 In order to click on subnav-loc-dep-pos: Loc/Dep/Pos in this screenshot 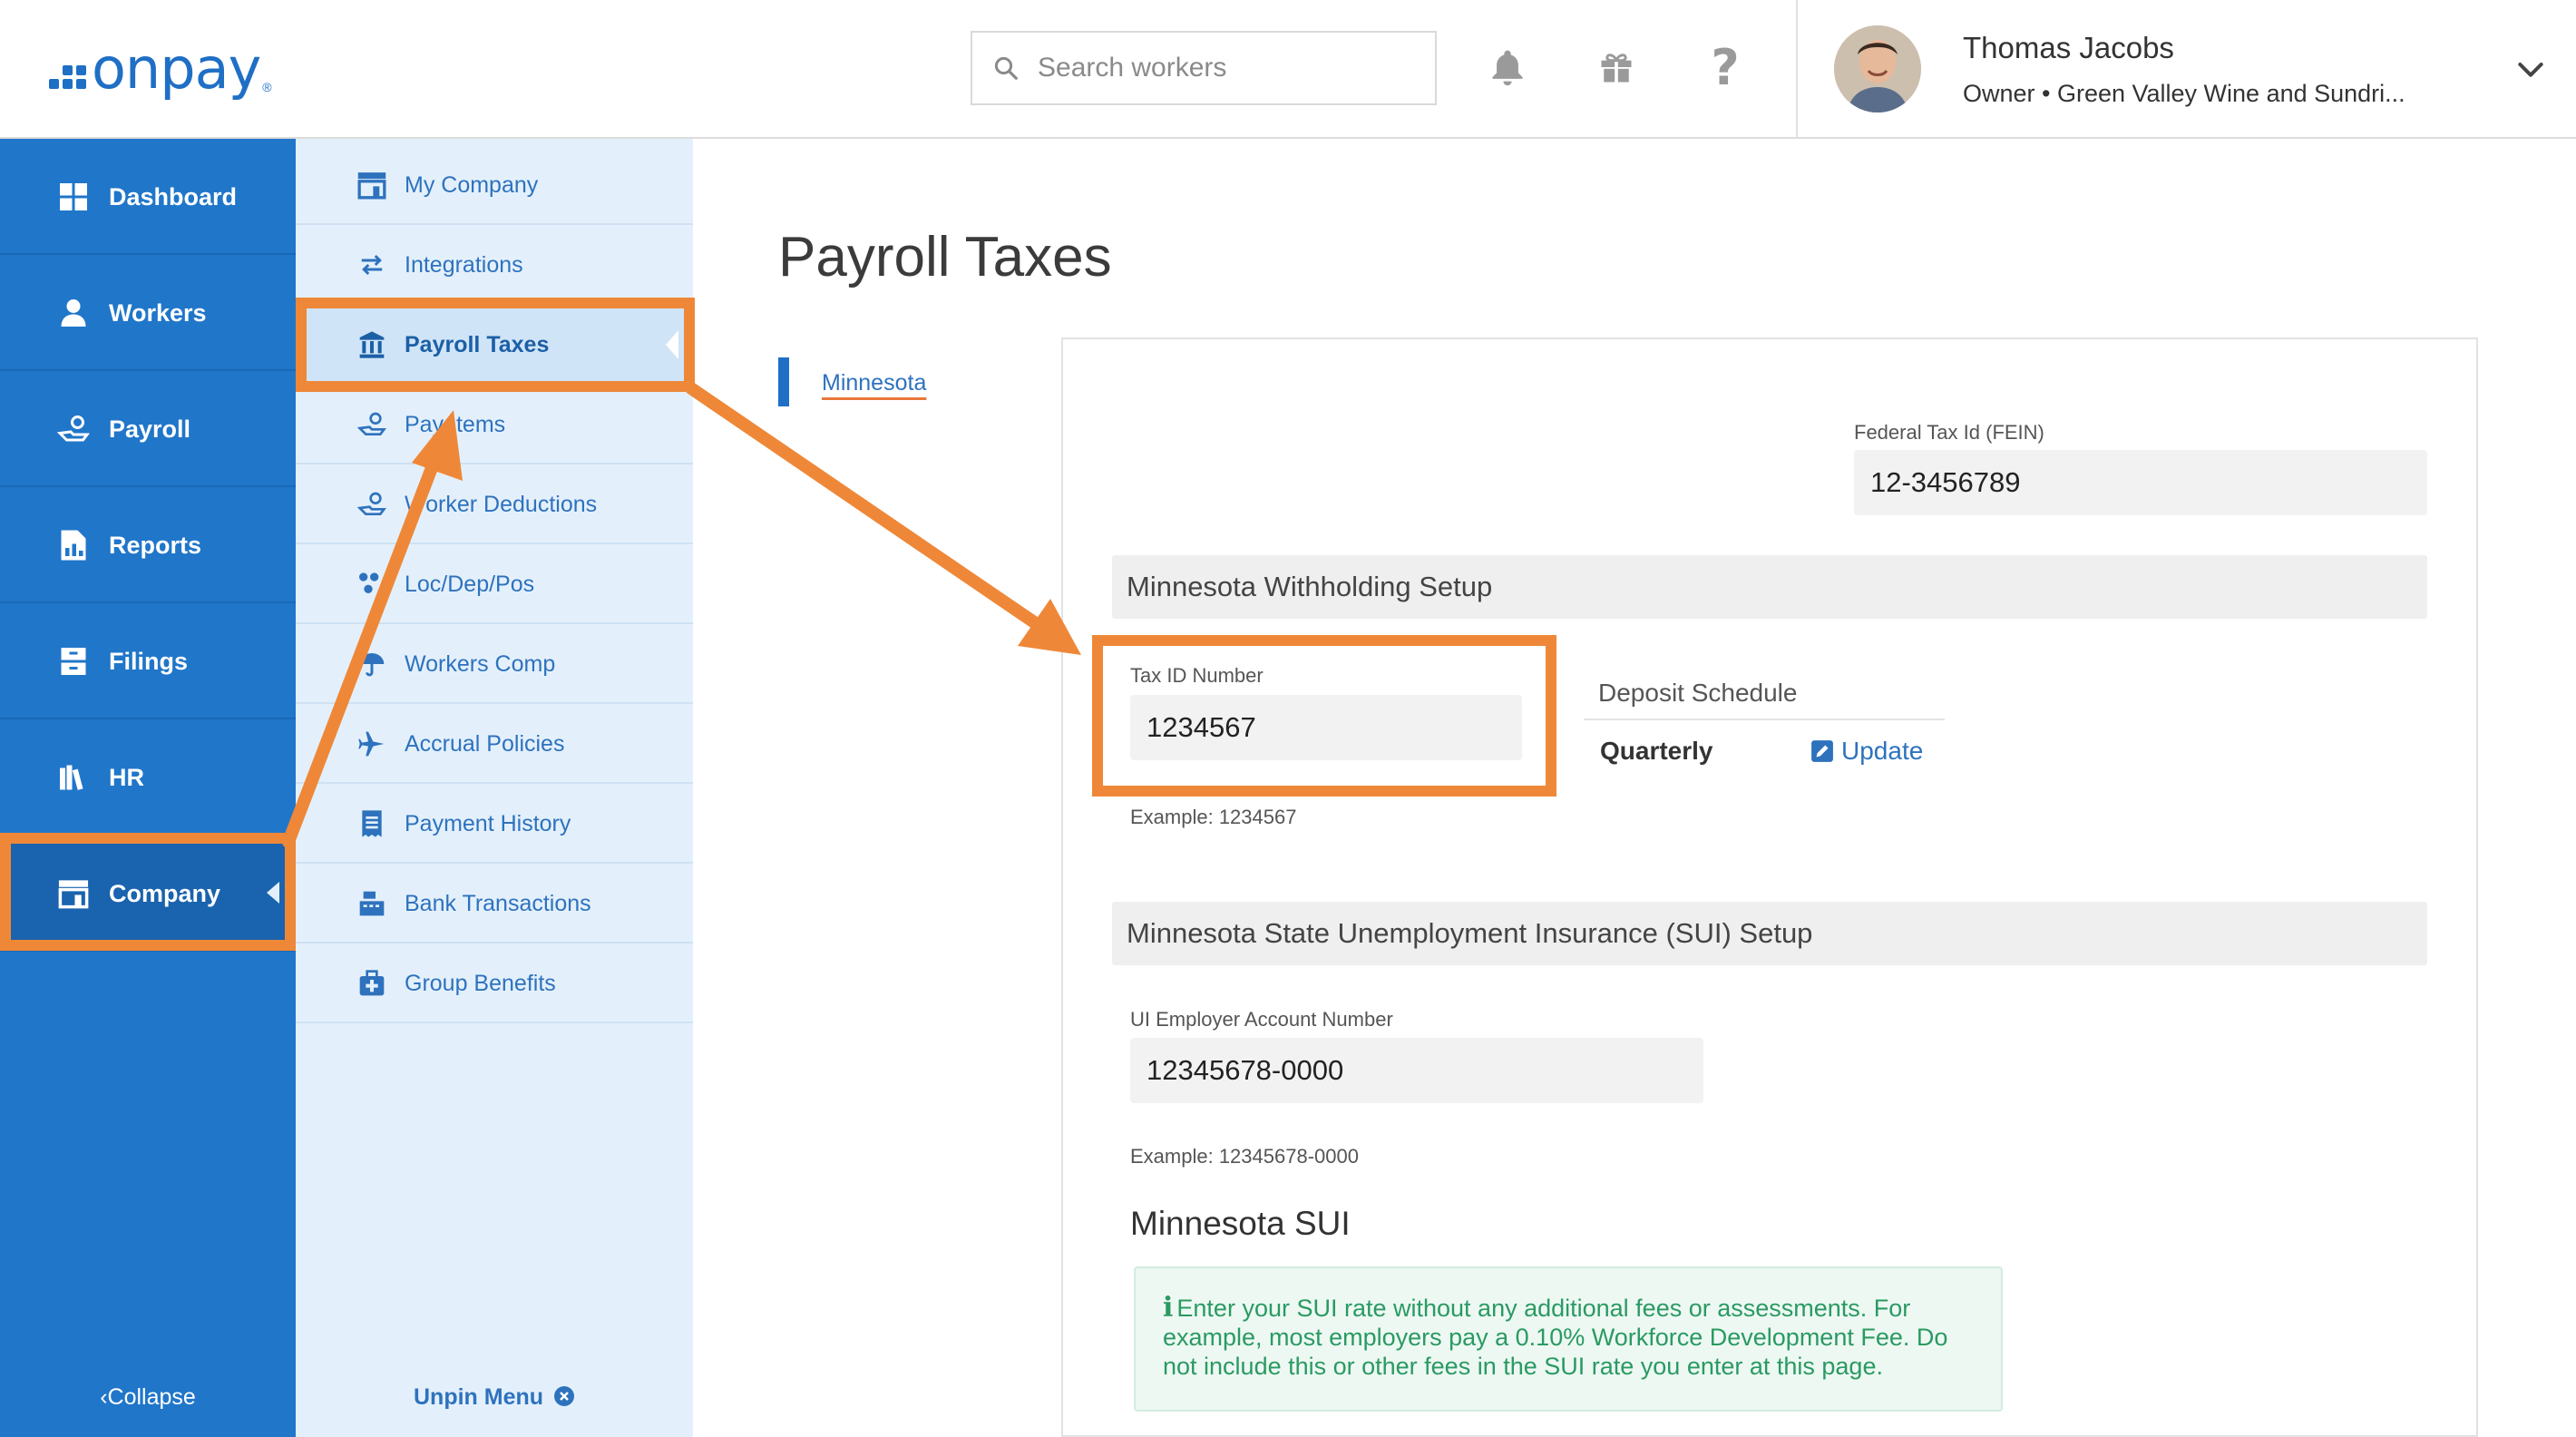, I will do `click(494, 585)`.